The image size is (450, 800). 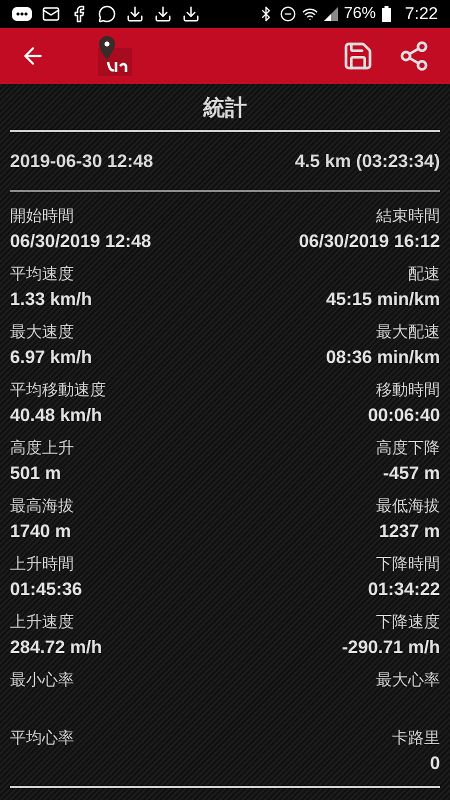 What do you see at coordinates (404, 589) in the screenshot?
I see `stat-value: 01:34:22` at bounding box center [404, 589].